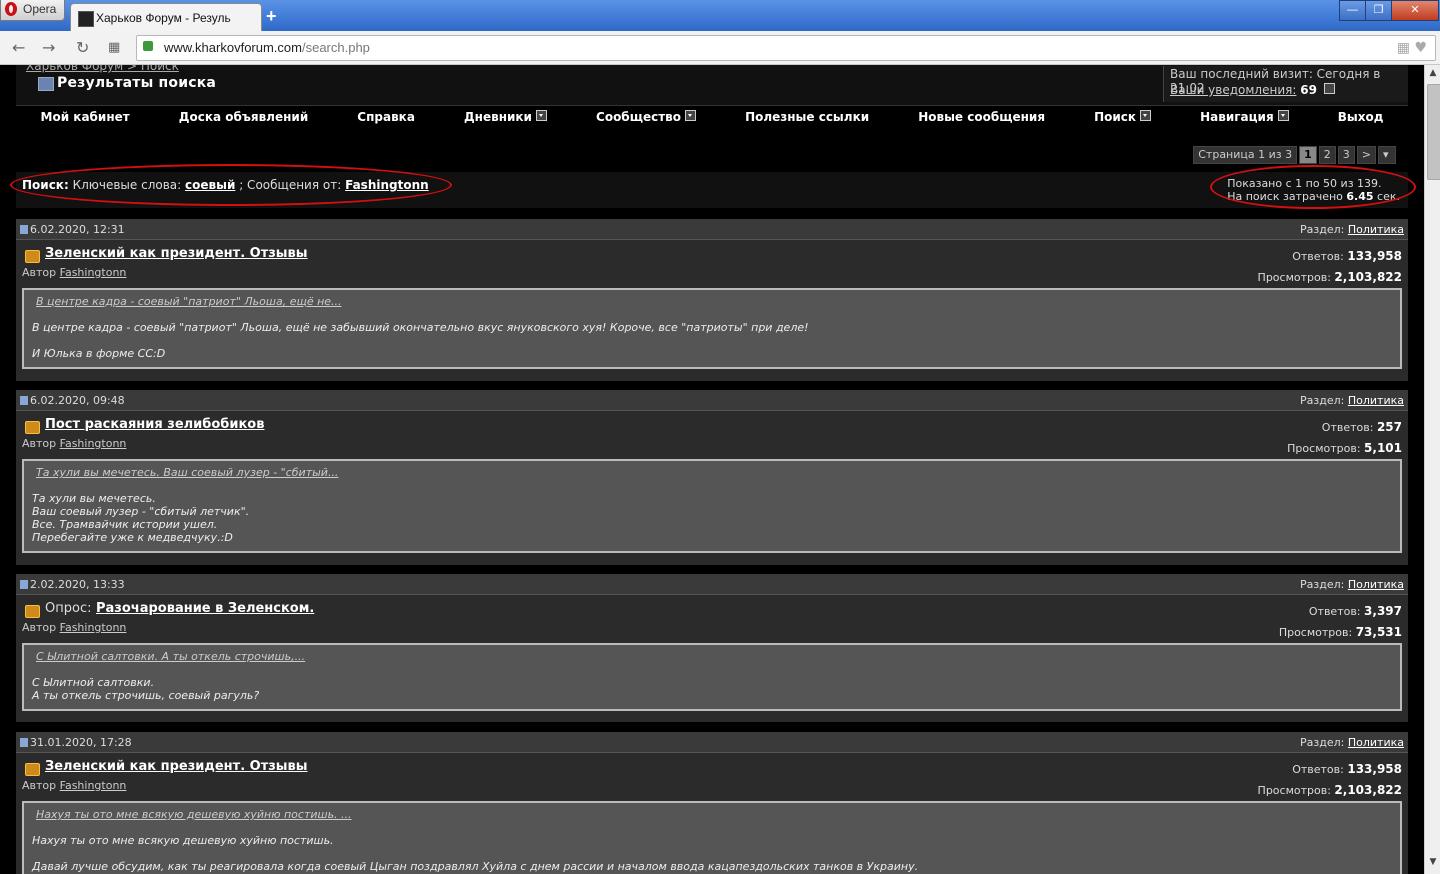 The image size is (1440, 874). What do you see at coordinates (1327, 155) in the screenshot?
I see `page-2: 2` at bounding box center [1327, 155].